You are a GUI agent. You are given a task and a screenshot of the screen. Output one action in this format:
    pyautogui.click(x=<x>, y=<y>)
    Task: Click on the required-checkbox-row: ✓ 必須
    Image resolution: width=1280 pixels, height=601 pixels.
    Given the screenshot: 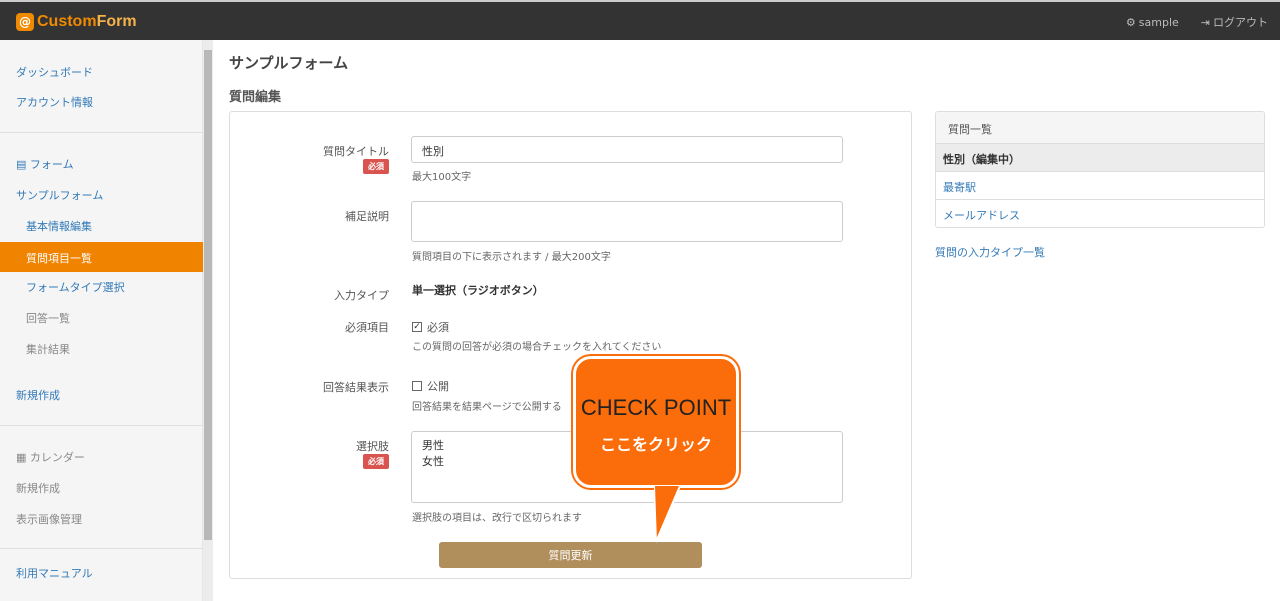 What is the action you would take?
    pyautogui.click(x=430, y=327)
    